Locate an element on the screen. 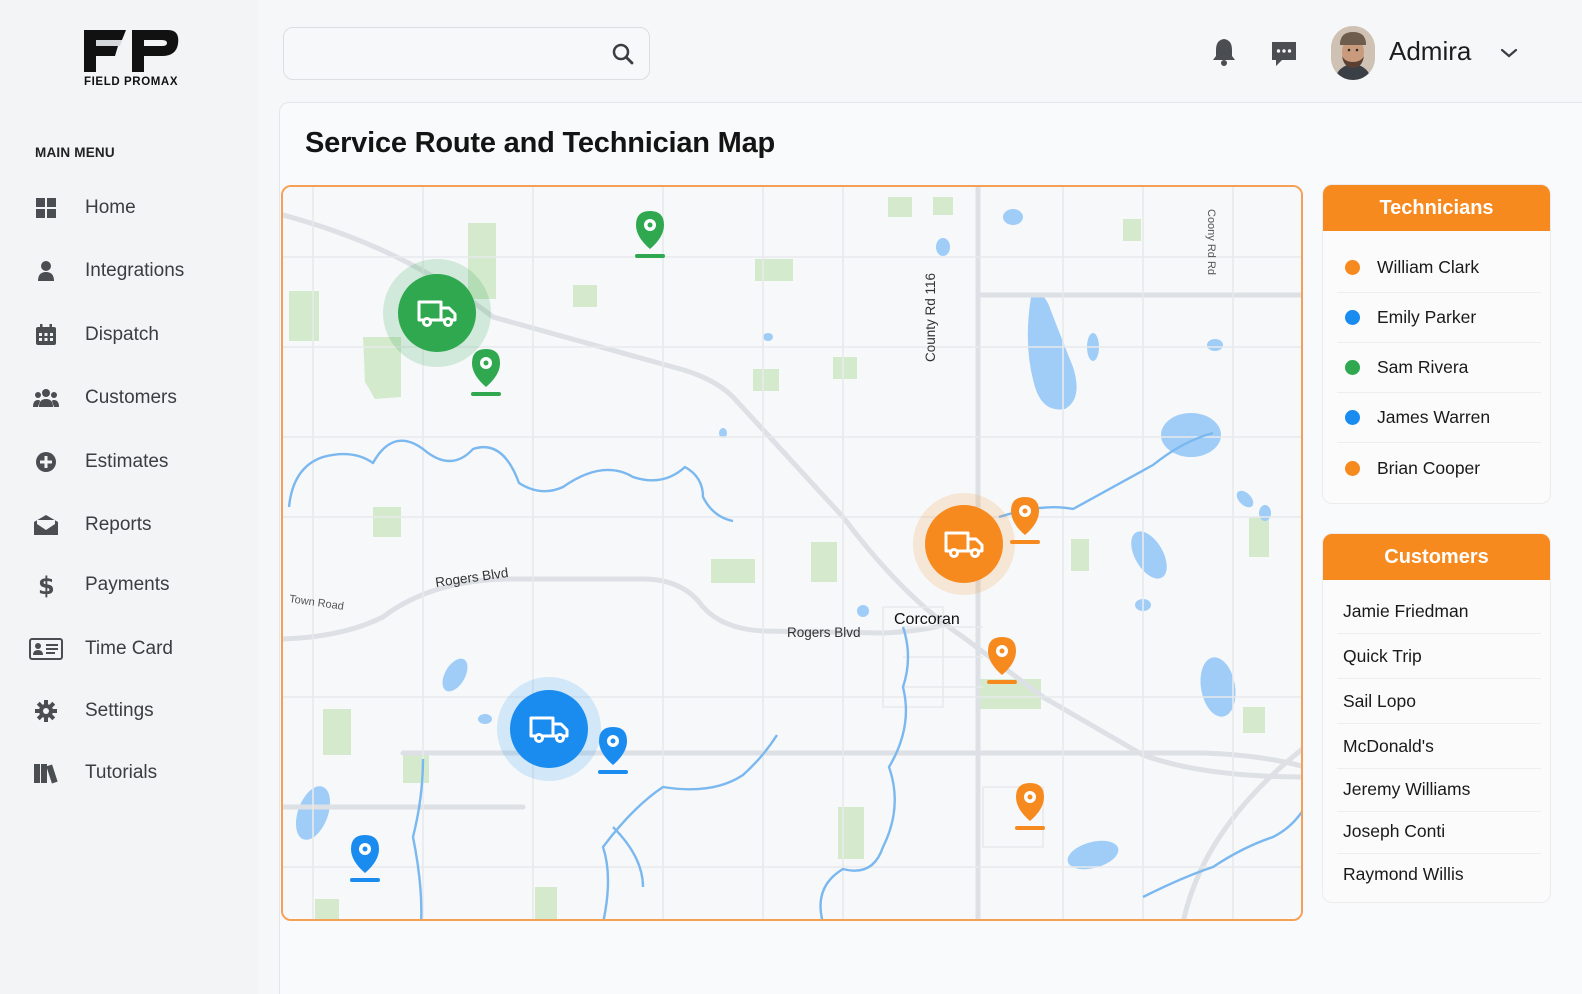 The height and width of the screenshot is (994, 1582). sidebar-item-label: Customers is located at coordinates (131, 397).